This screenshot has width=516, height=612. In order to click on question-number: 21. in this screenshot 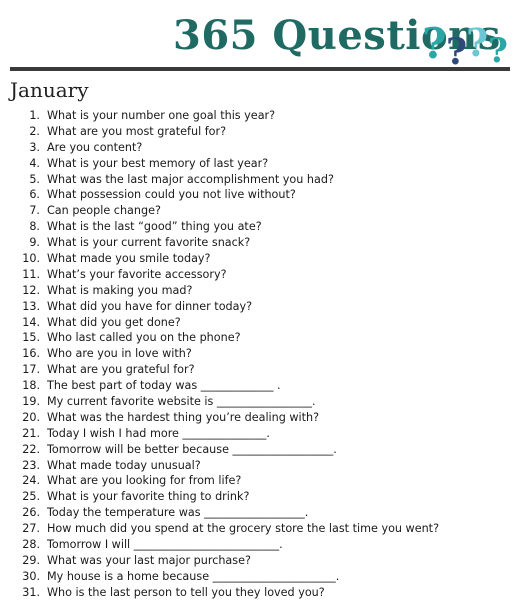, I will do `click(31, 433)`.